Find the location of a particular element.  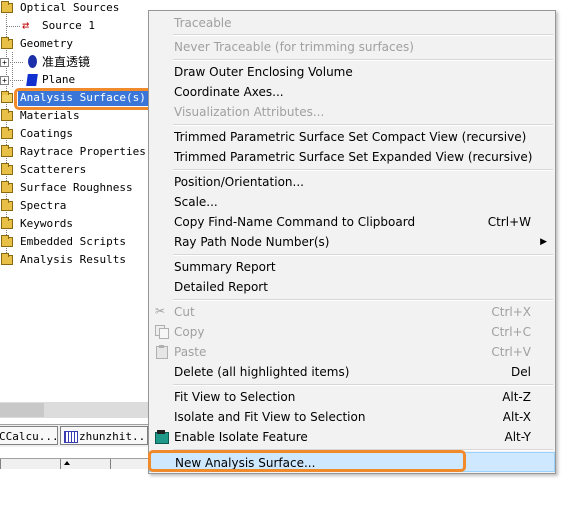

file-icon is located at coordinates (71, 437).